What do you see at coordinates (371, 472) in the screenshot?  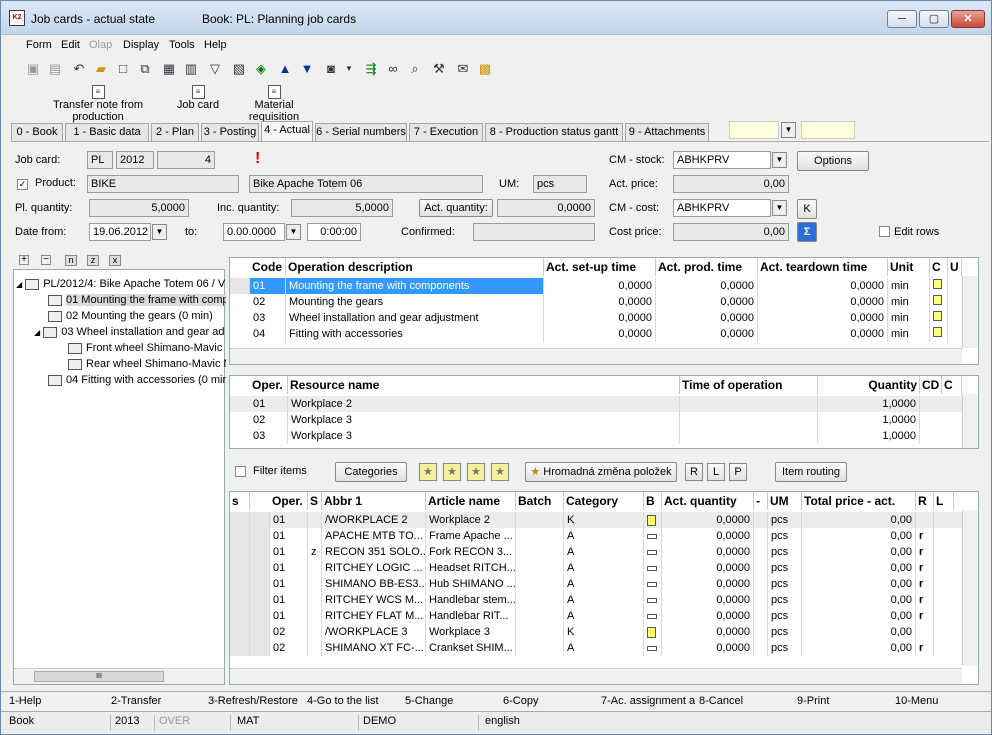 I see `categories-button: Categories` at bounding box center [371, 472].